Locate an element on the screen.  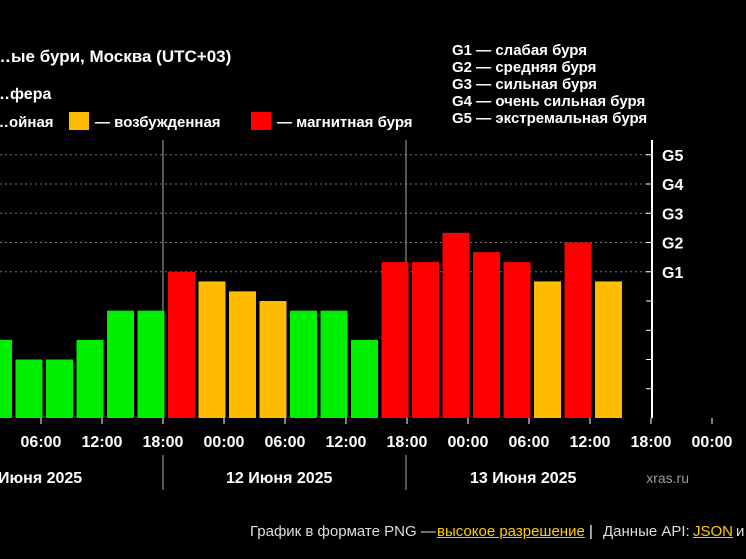
g-level-label: G5 is located at coordinates (672, 156).